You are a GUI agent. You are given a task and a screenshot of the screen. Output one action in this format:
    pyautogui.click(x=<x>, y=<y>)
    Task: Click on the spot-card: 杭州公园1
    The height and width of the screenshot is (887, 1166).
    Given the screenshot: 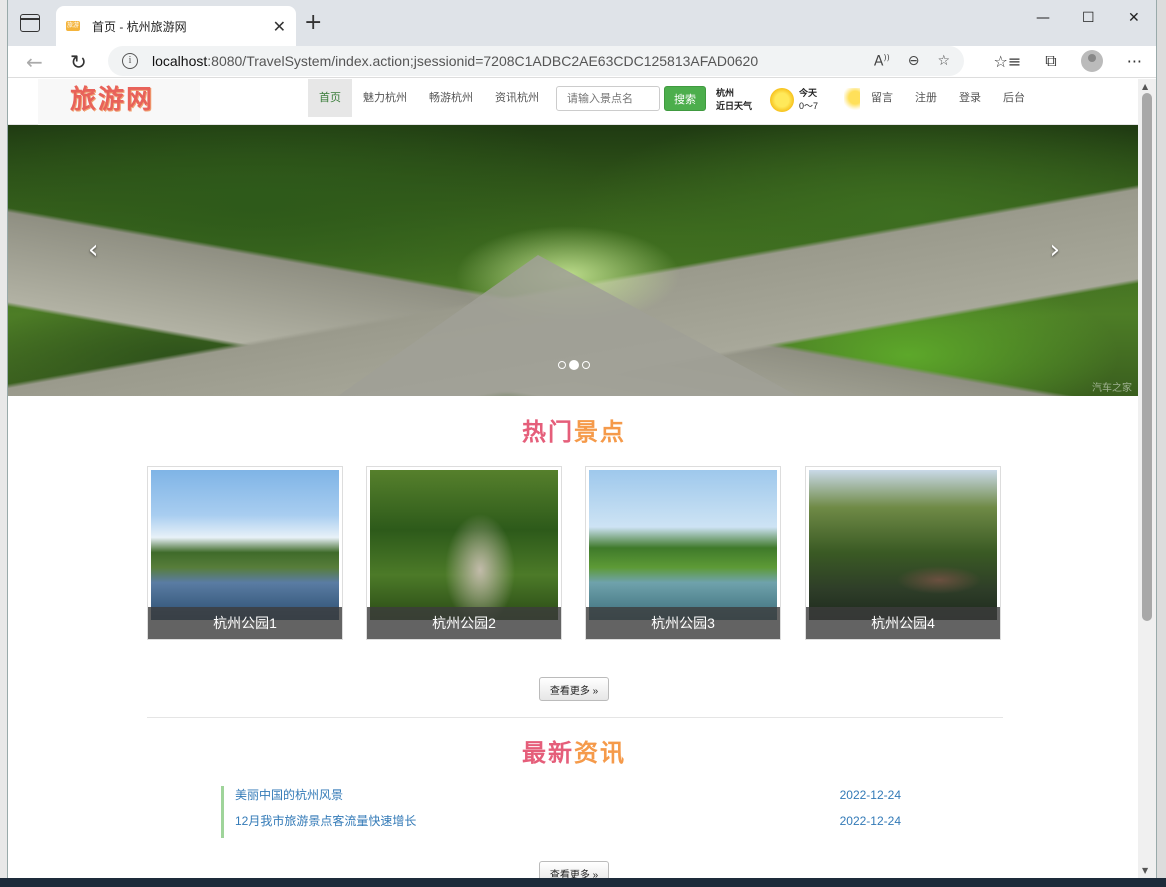 What is the action you would take?
    pyautogui.click(x=245, y=553)
    